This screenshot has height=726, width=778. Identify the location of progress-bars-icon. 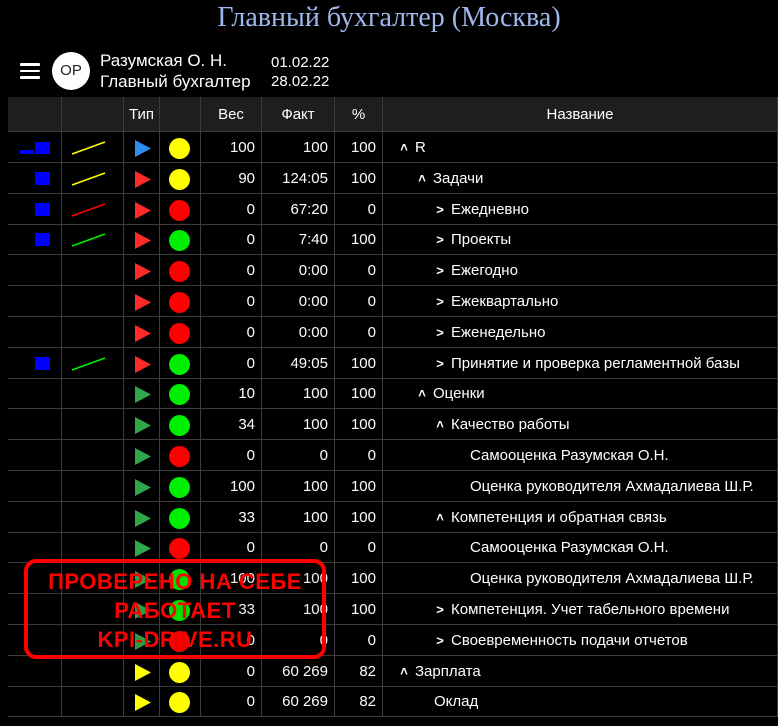
(34, 209).